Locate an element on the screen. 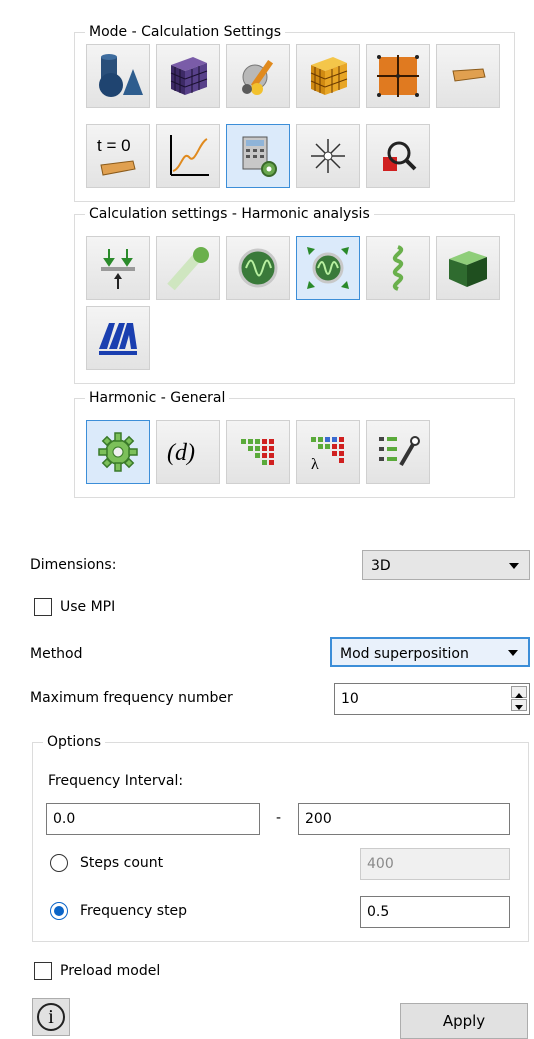  general-settings-button is located at coordinates (118, 452).